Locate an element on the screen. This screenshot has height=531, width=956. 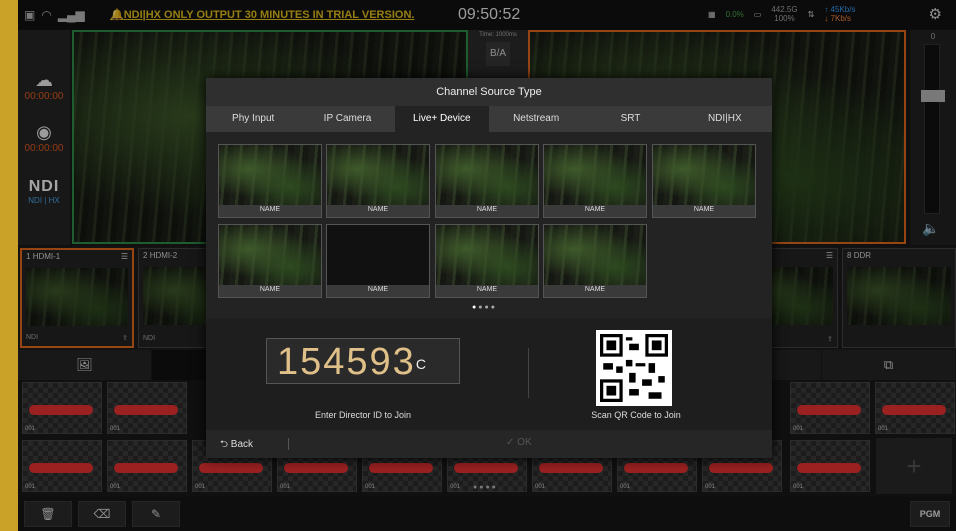
dialog-title: Channel Source Type is located at coordinates (489, 92).